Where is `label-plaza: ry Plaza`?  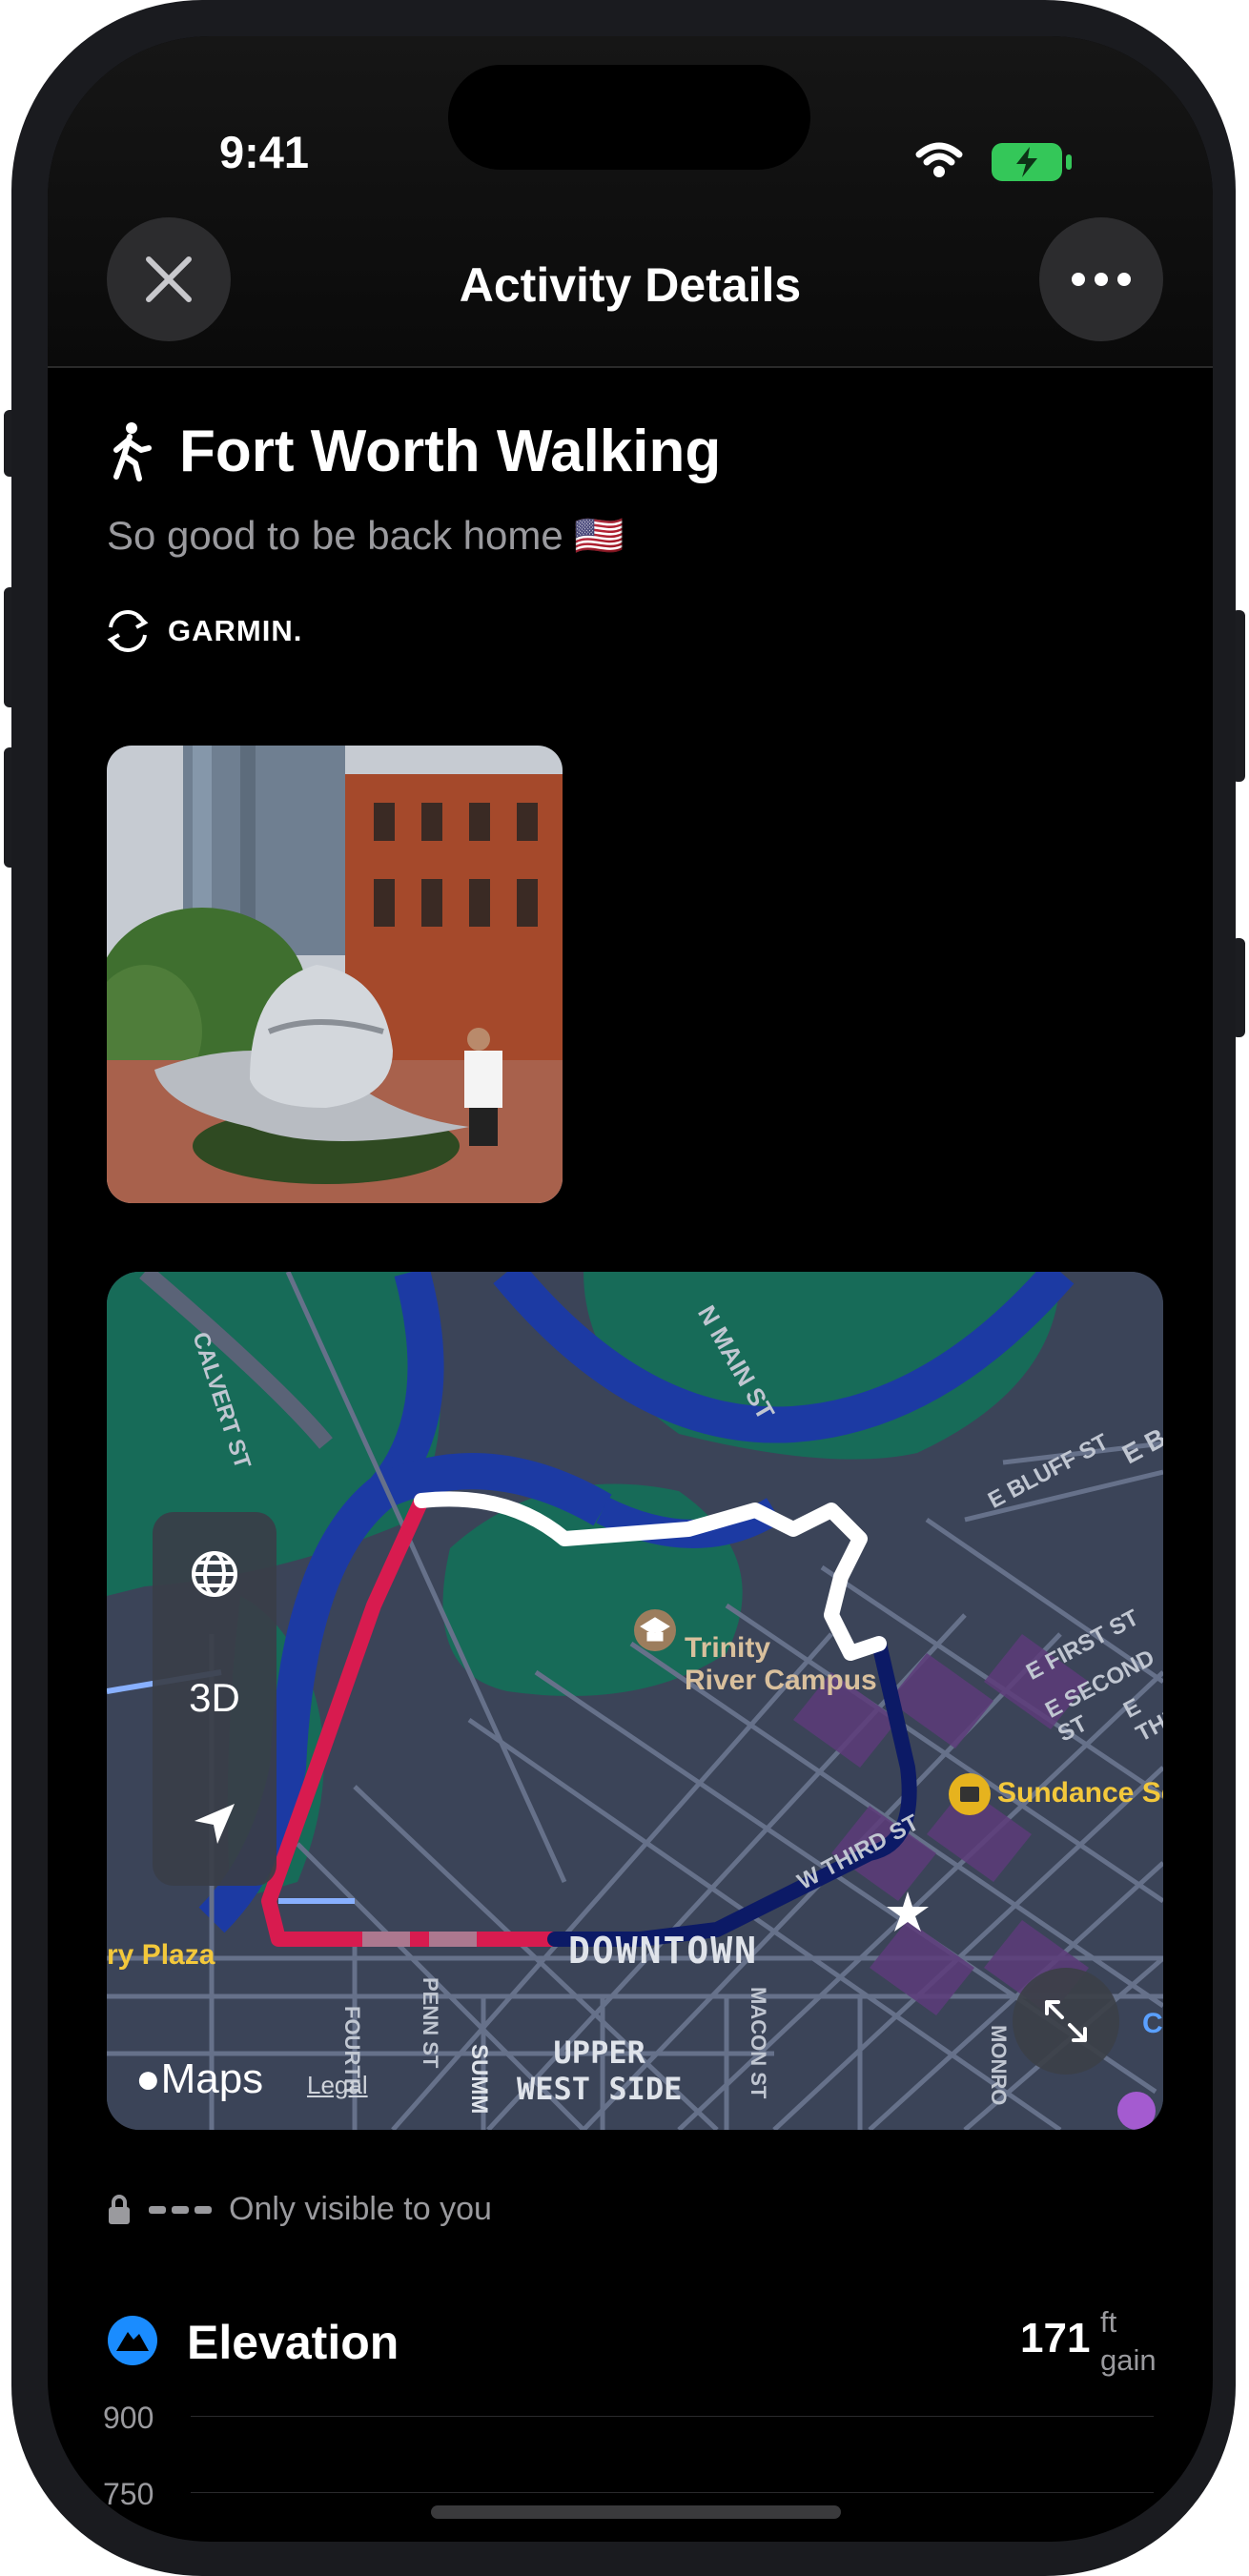
label-plaza: ry Plaza is located at coordinates (161, 1955).